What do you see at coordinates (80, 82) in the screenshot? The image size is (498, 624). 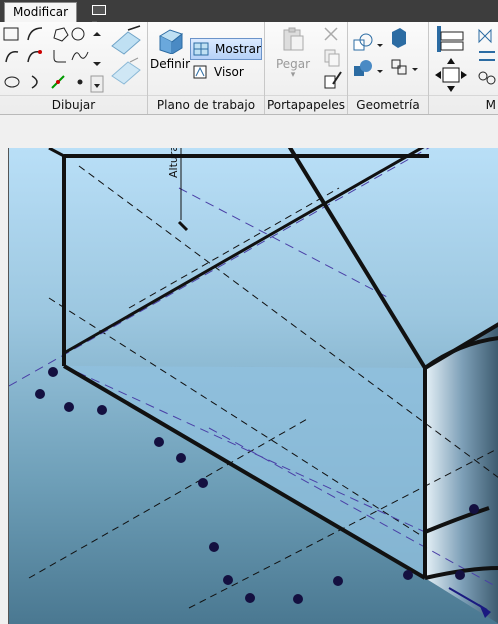 I see `point-icon` at bounding box center [80, 82].